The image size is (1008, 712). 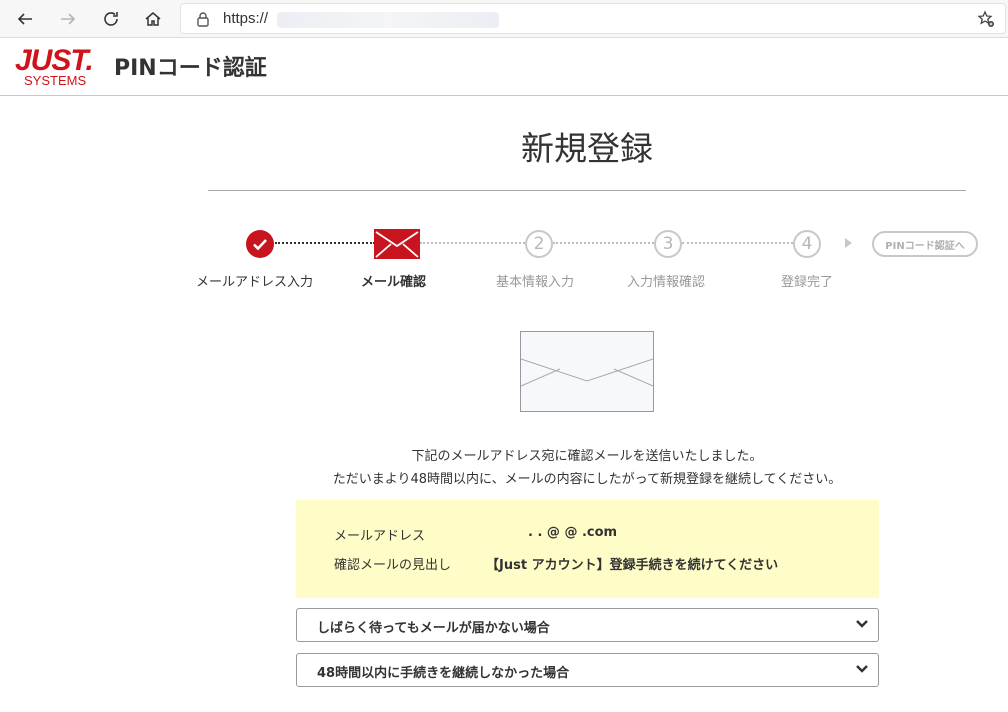 I want to click on step-4-circle: 3, so click(x=668, y=244).